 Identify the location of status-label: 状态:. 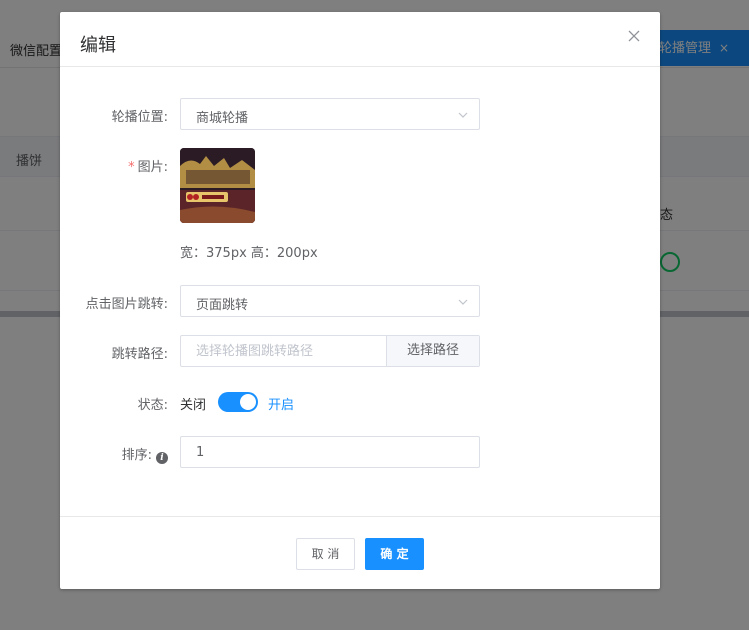
(152, 405).